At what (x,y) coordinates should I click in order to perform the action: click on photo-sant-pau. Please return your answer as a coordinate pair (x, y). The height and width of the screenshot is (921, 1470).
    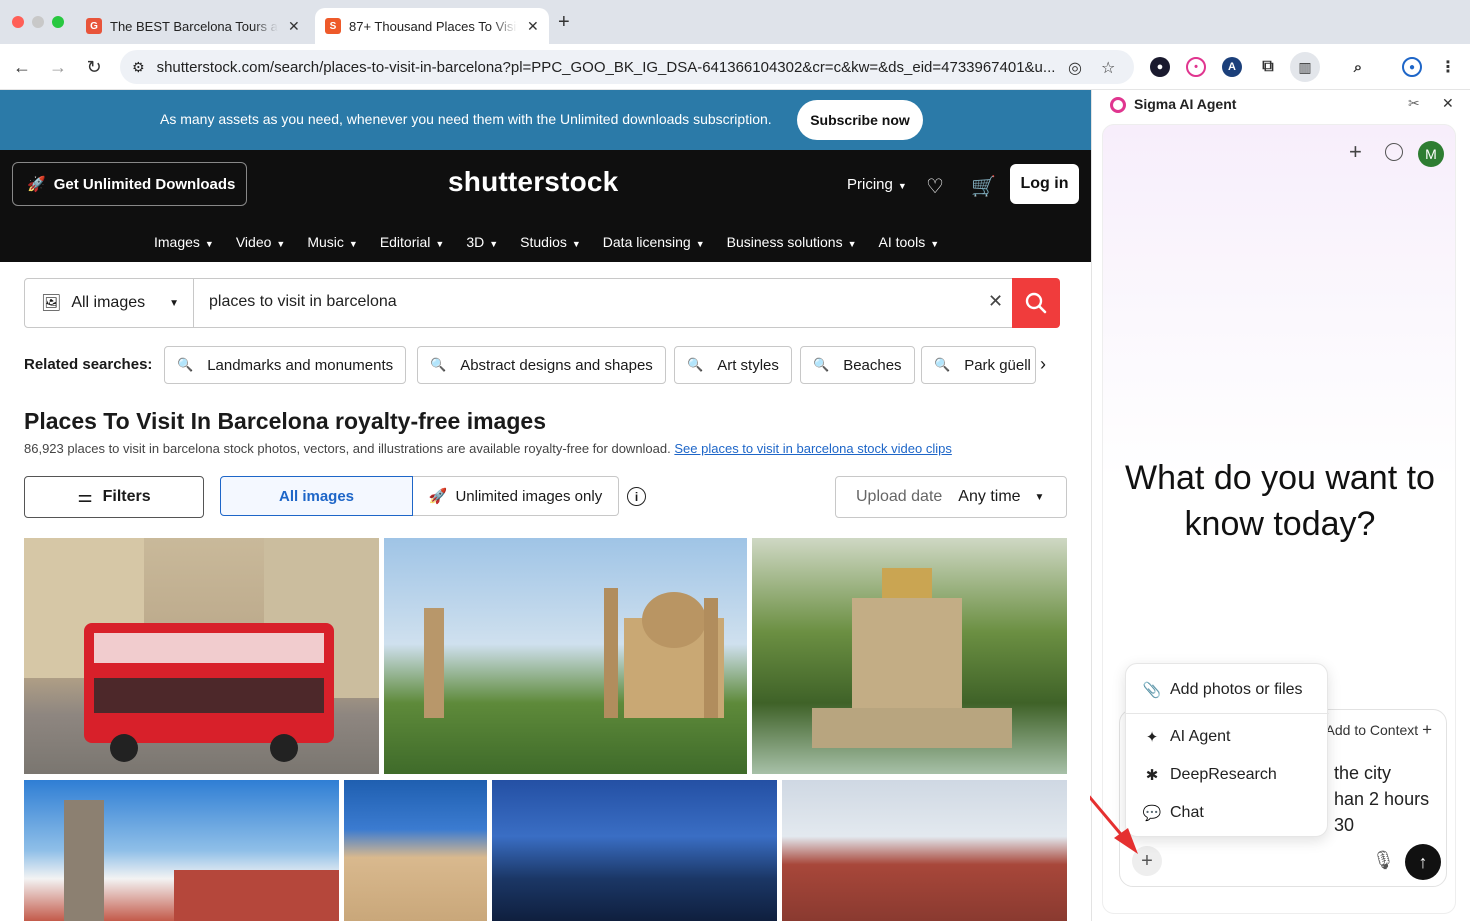
    Looking at the image, I should click on (924, 850).